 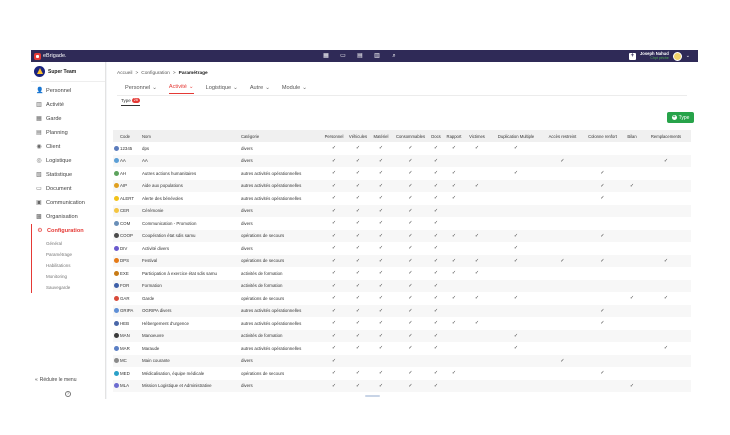 I want to click on add-type-button: + Type, so click(x=680, y=117).